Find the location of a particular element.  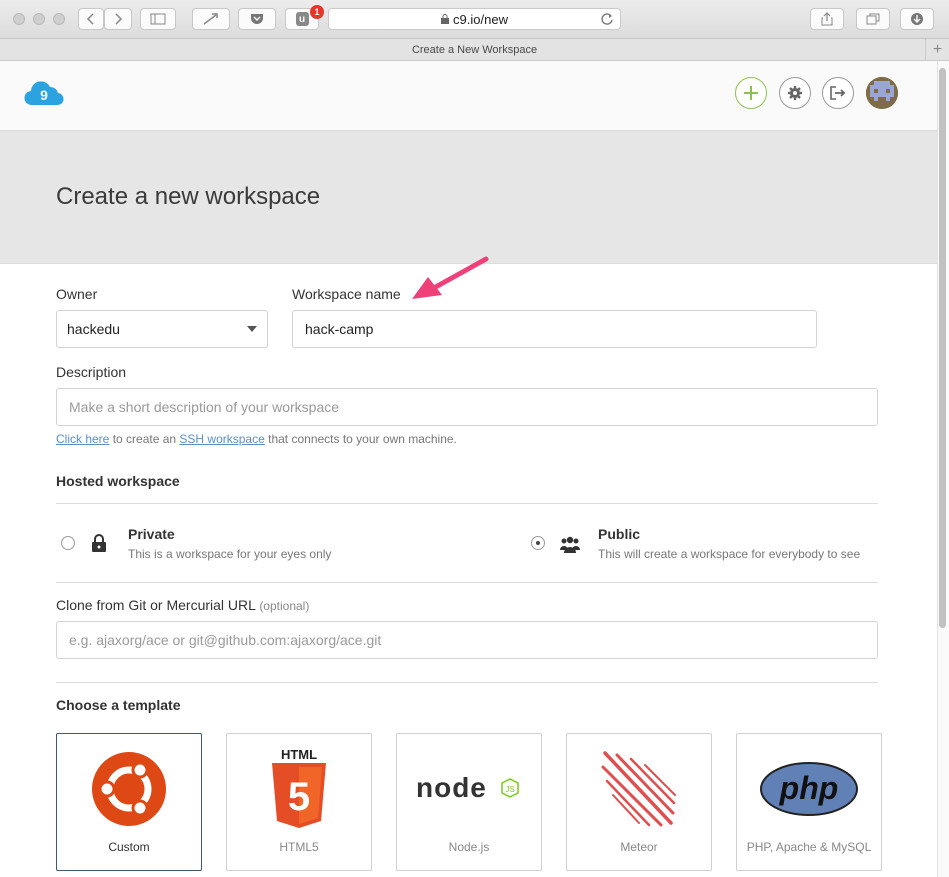

pocket-button is located at coordinates (257, 19).